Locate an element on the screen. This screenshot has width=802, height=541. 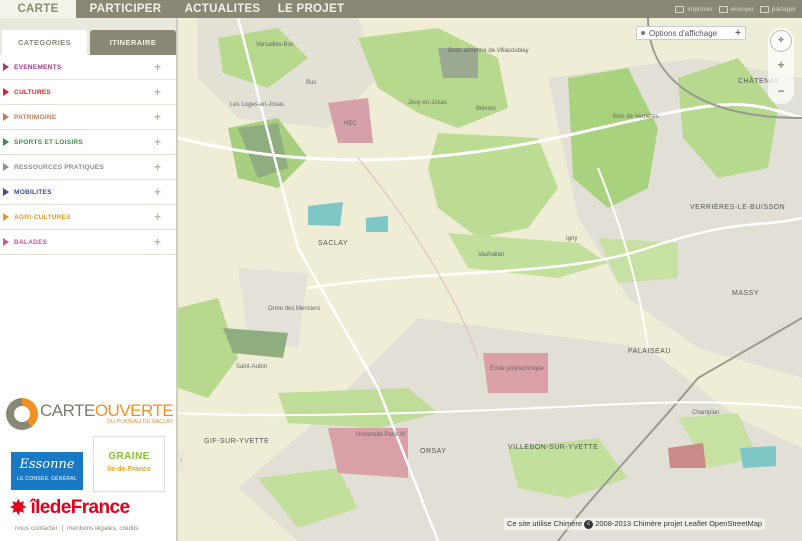
display-options-label: Options d'affichage is located at coordinates (683, 33).